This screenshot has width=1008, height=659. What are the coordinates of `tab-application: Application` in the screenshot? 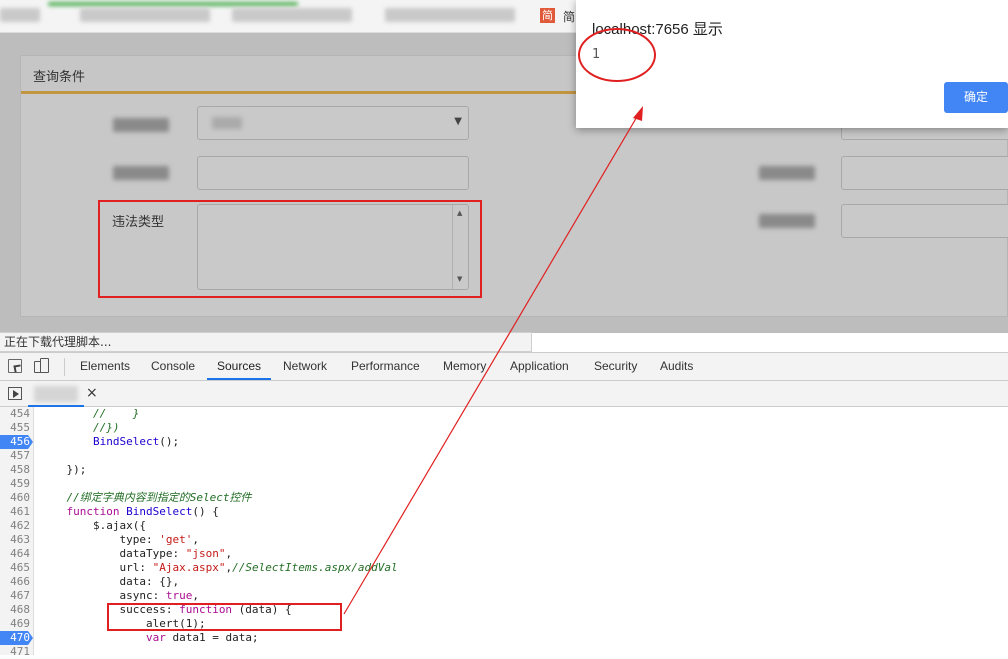 It's located at (539, 366).